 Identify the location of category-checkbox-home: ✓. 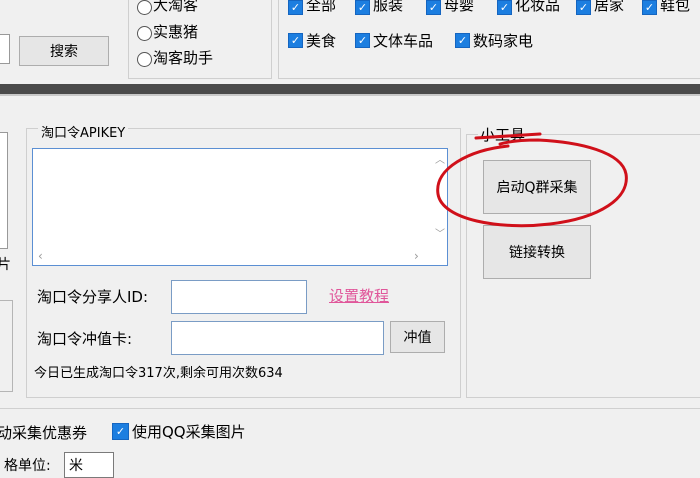
(583, 7).